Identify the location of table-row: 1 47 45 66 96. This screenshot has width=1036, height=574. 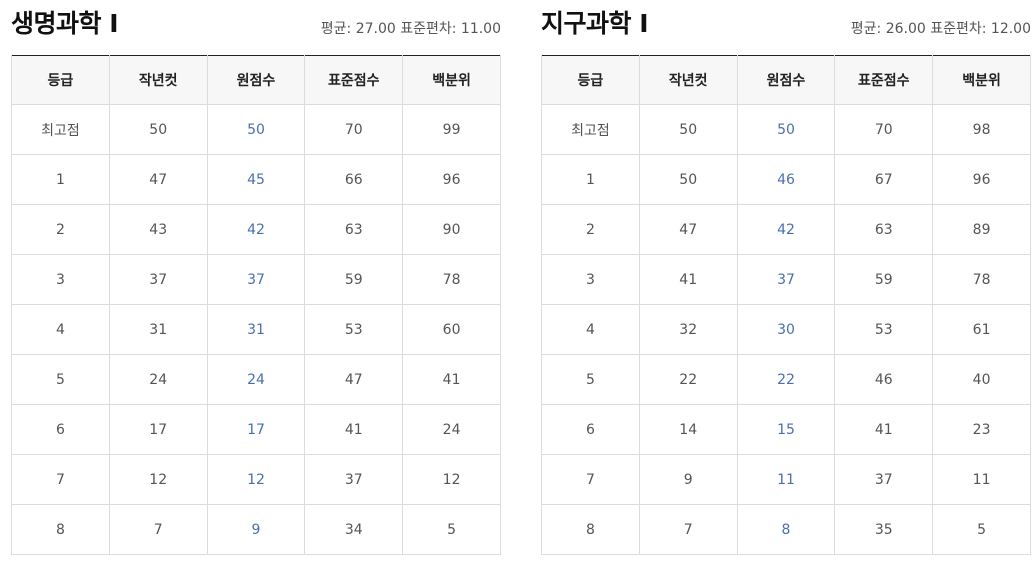
(256, 179).